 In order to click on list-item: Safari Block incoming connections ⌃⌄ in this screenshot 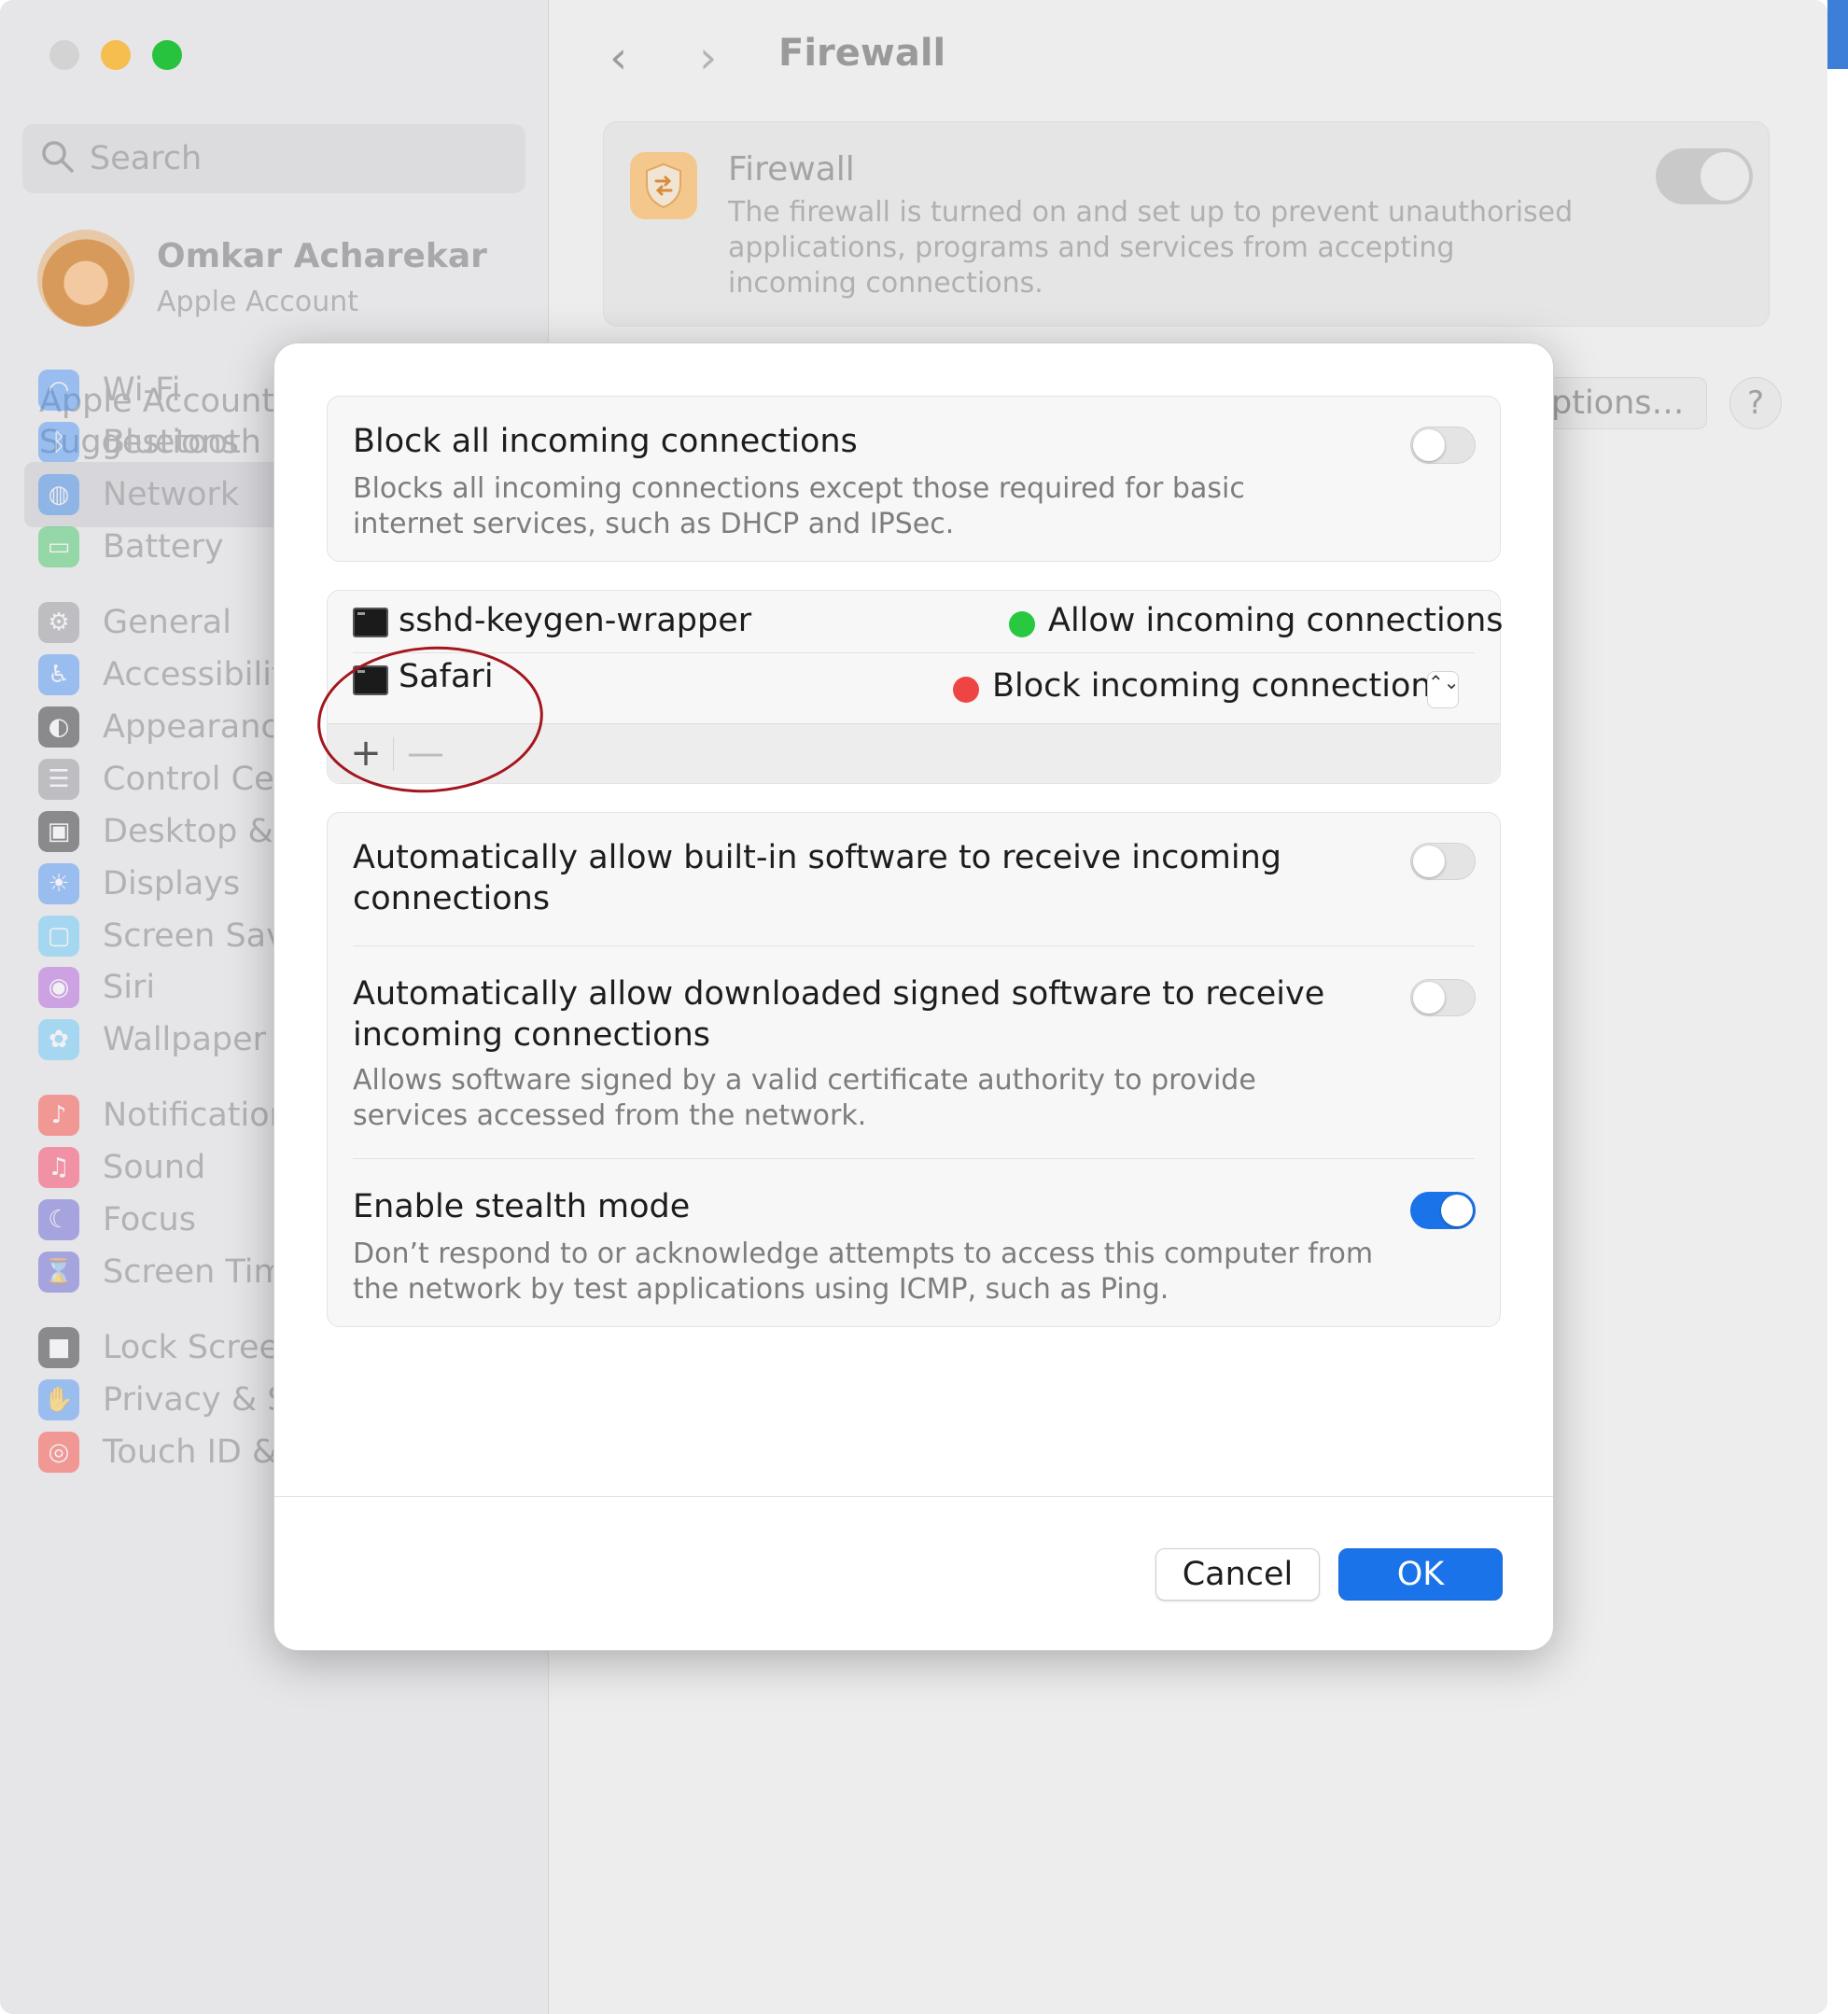, I will do `click(915, 684)`.